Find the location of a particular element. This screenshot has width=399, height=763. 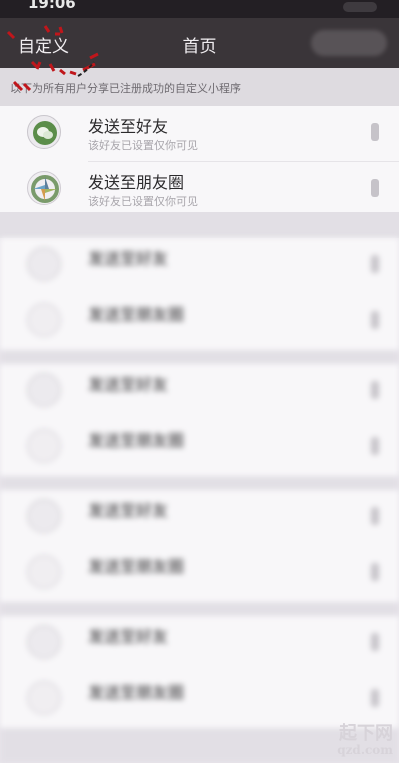

banner-text: 以下为所有用户分享已注册成功的自定义小程序 is located at coordinates (125, 88).